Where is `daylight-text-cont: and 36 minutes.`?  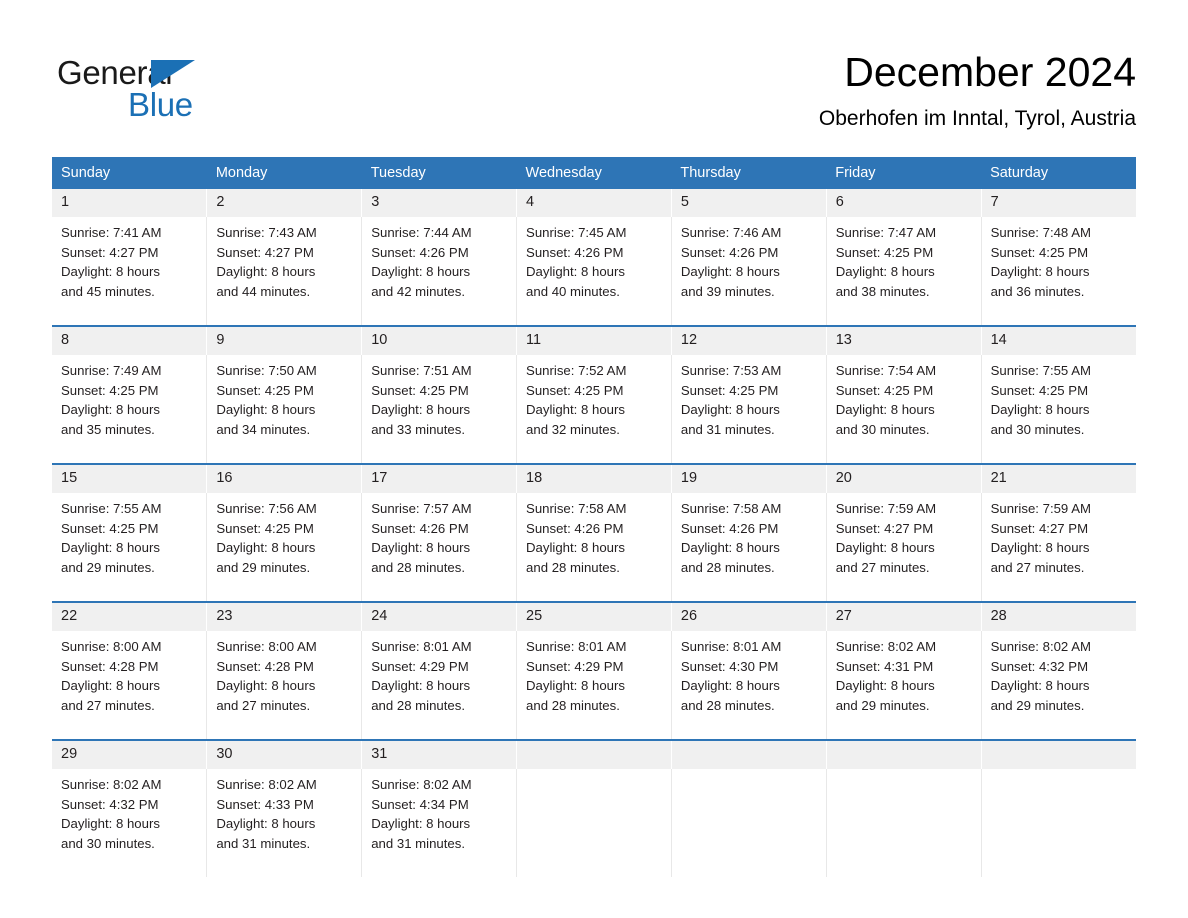
daylight-text-cont: and 36 minutes. is located at coordinates (1037, 291).